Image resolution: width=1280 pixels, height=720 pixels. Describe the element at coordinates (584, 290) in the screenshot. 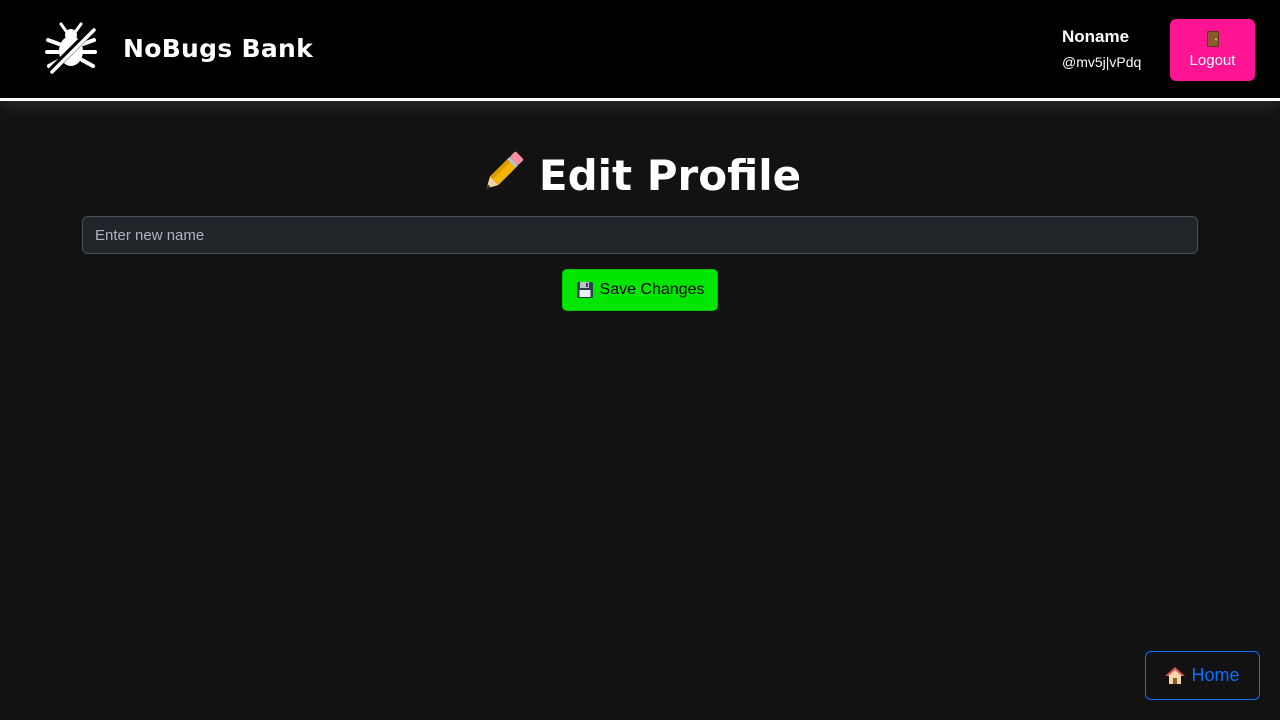

I see `floppy-disk-icon` at that location.